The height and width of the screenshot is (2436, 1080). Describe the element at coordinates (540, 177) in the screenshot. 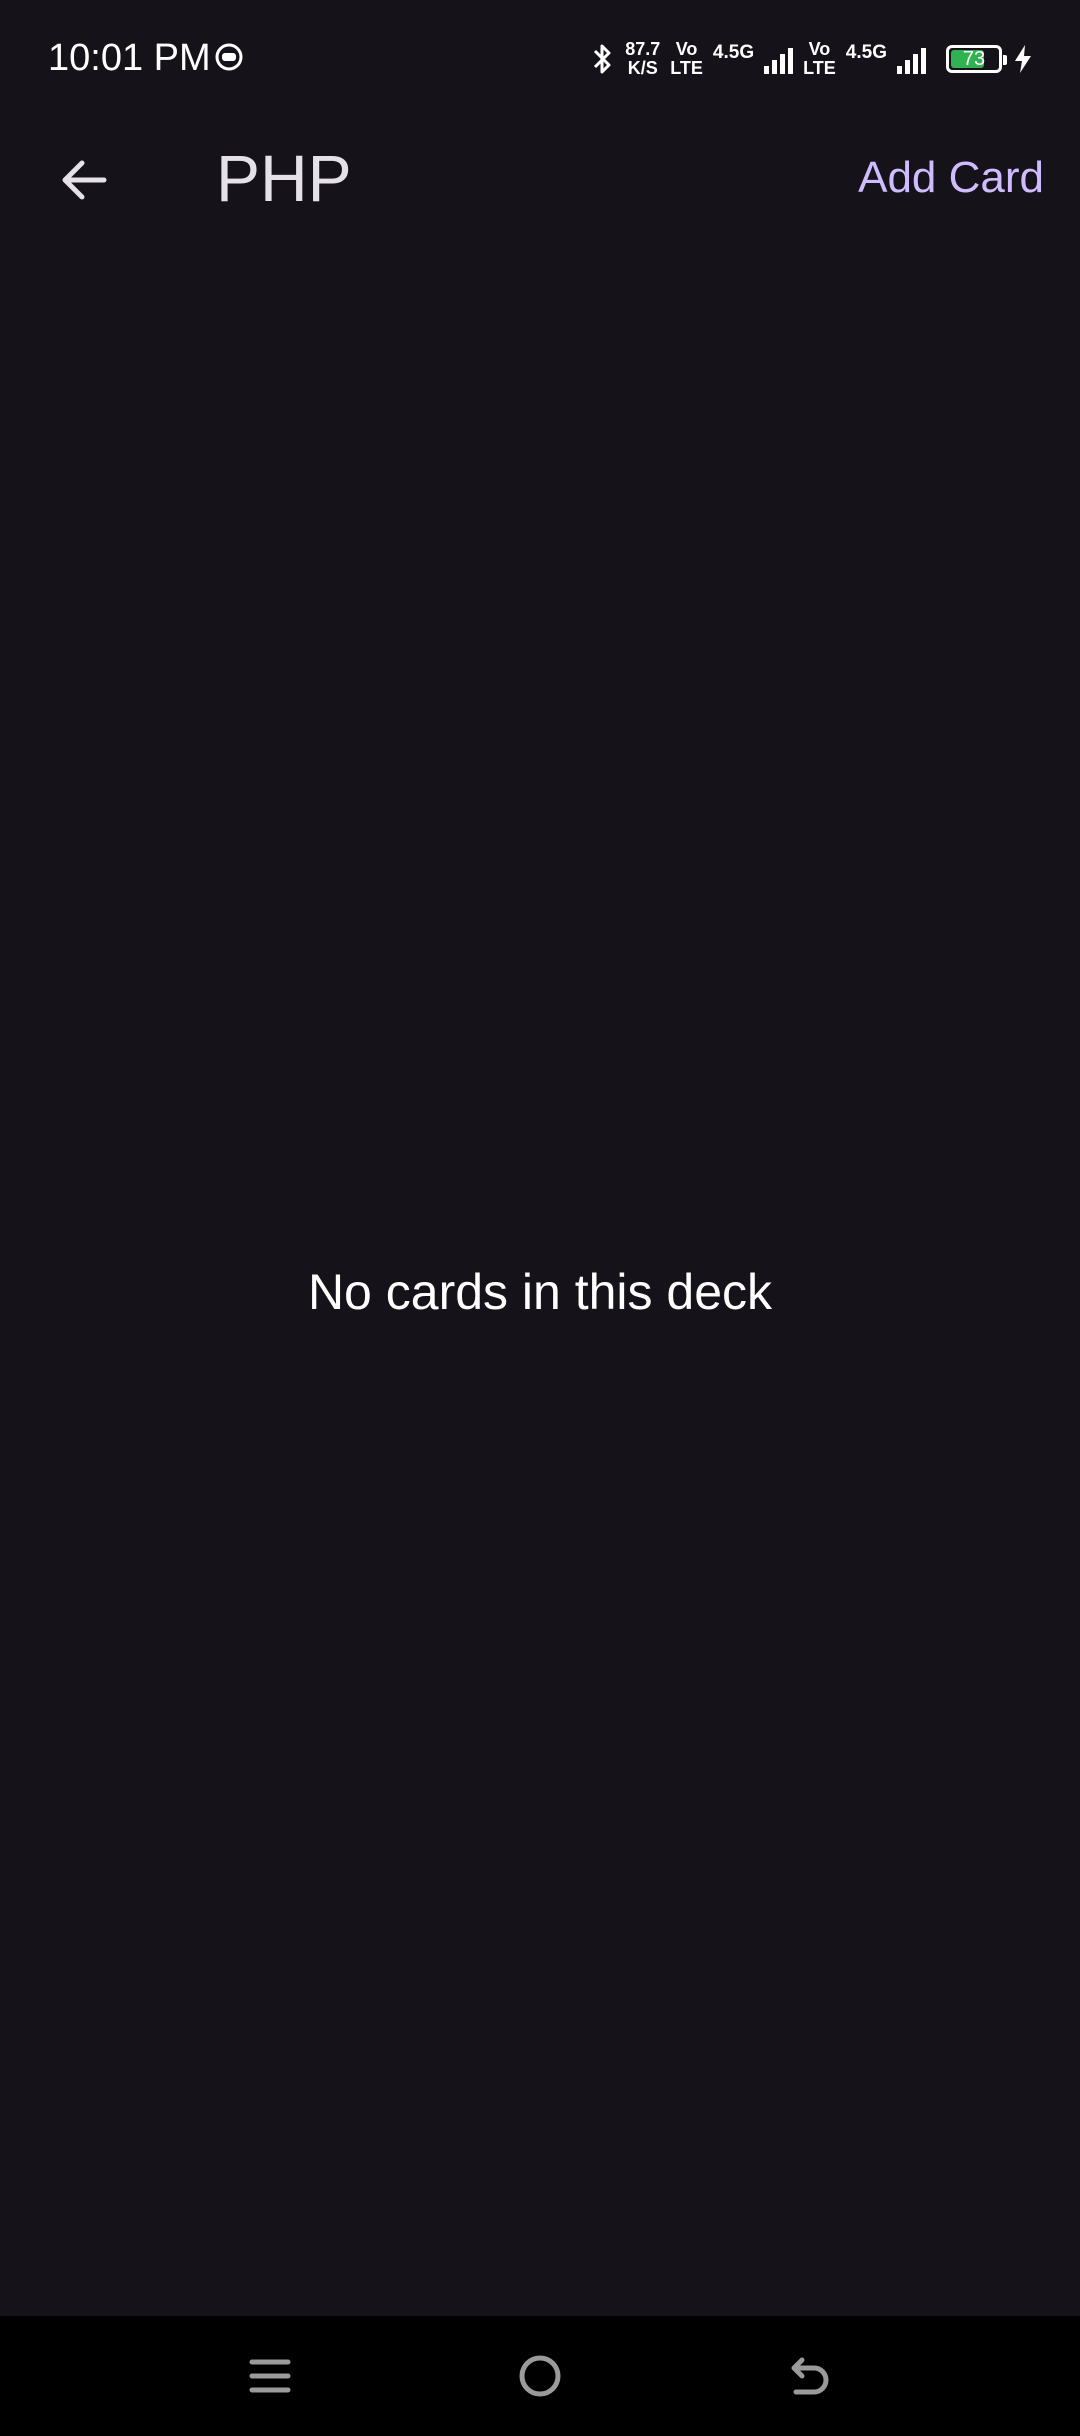

I see `app-bar: PHP Add Card` at that location.